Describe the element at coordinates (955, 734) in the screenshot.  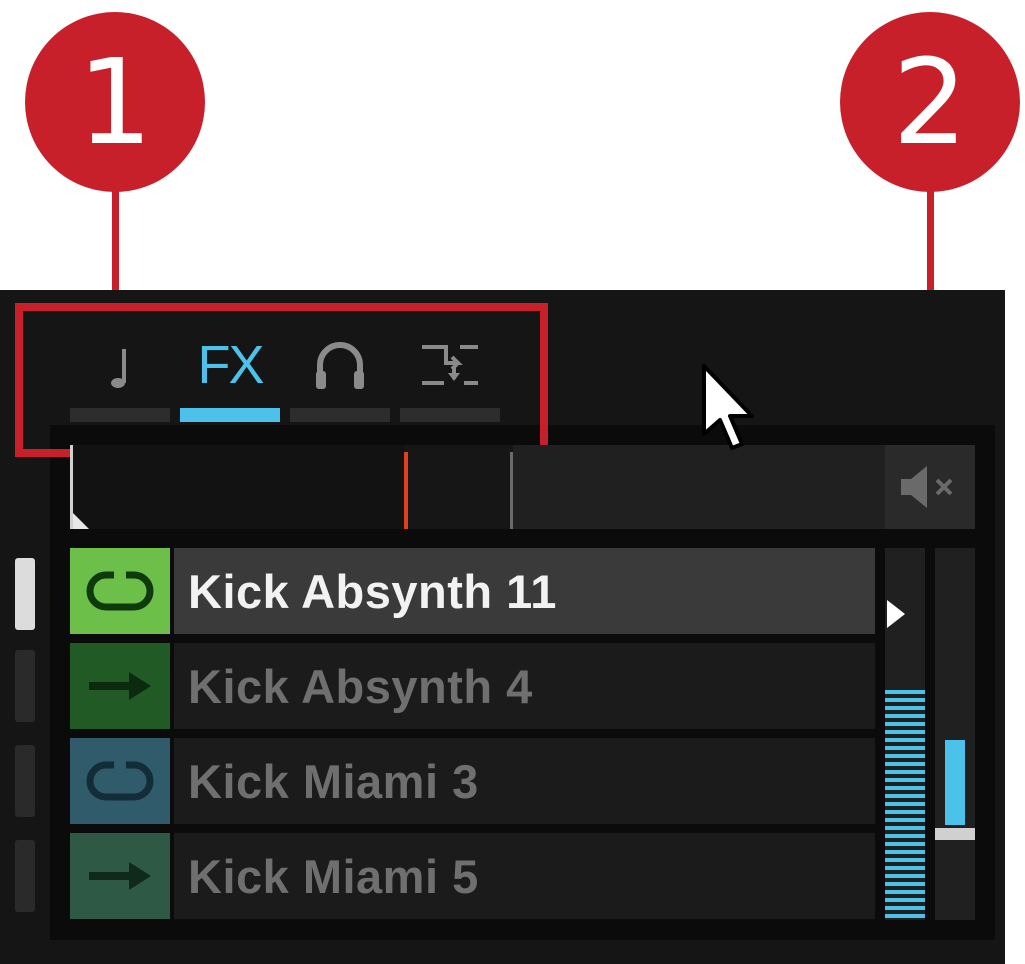
I see `volume-fader` at that location.